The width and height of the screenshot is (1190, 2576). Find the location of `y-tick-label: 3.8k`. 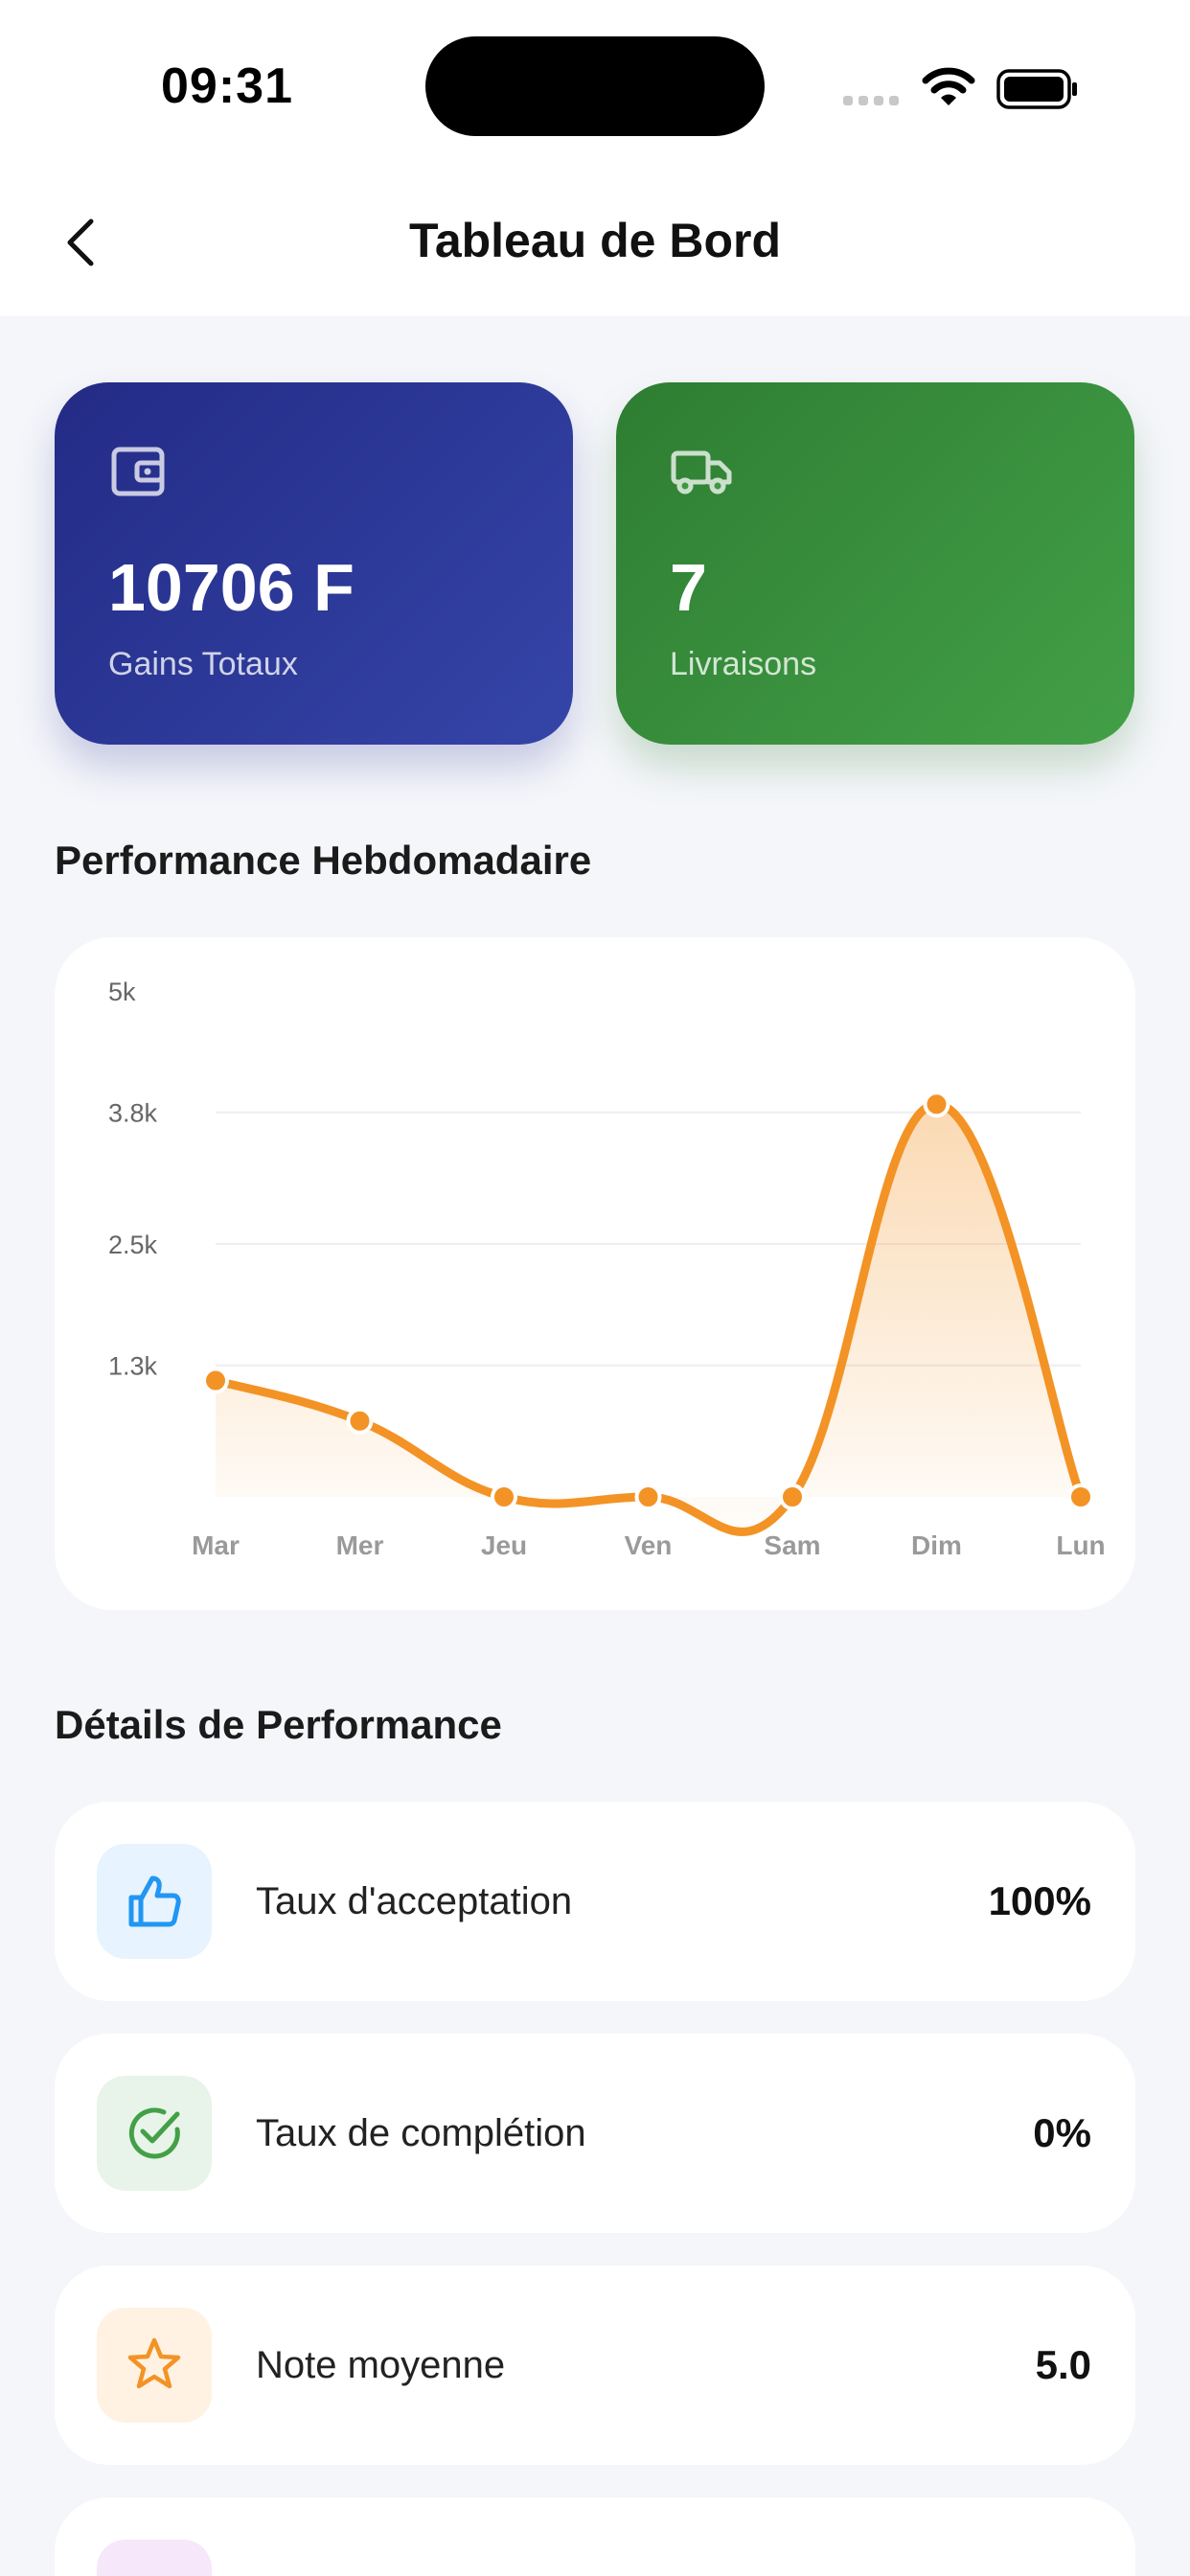

y-tick-label: 3.8k is located at coordinates (133, 1113).